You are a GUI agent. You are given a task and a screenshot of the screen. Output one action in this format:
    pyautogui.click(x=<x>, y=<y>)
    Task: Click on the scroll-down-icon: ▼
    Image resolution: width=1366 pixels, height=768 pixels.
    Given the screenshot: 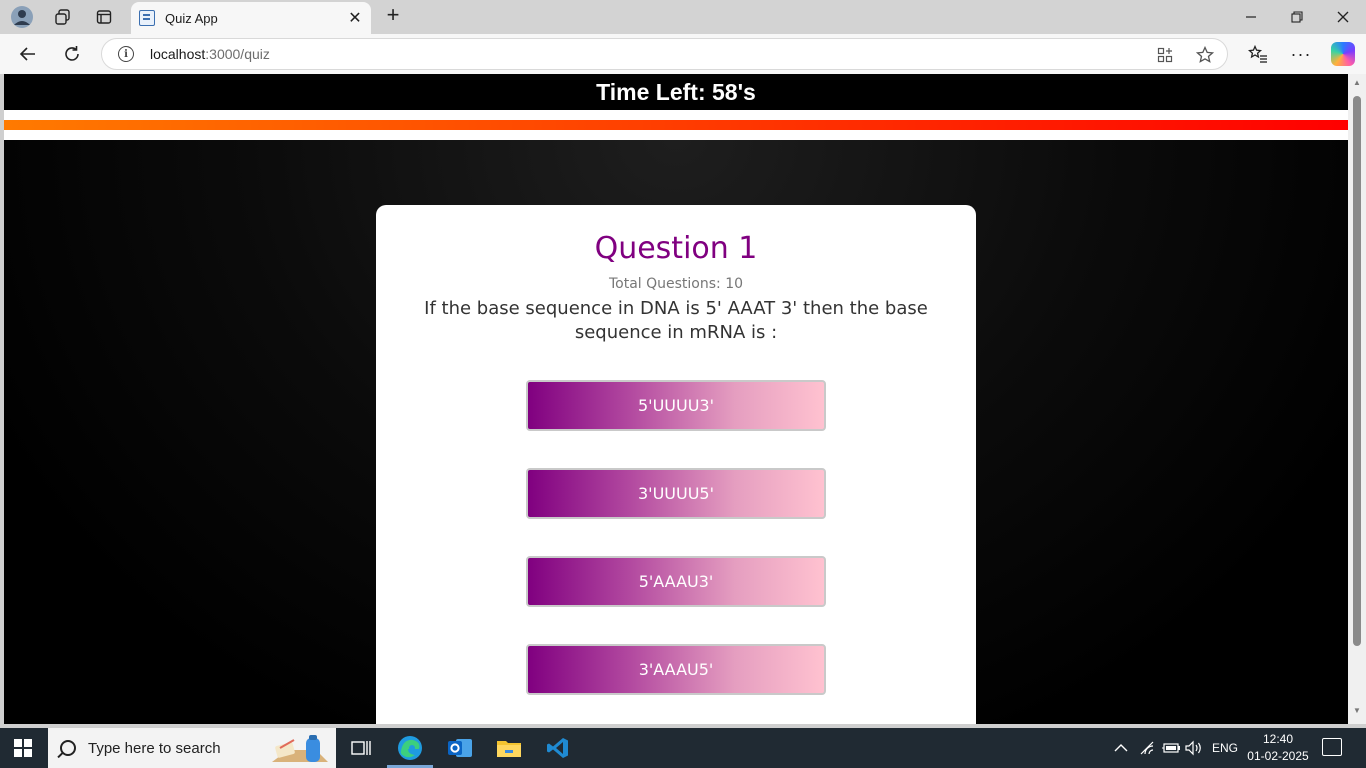 What is the action you would take?
    pyautogui.click(x=1357, y=711)
    